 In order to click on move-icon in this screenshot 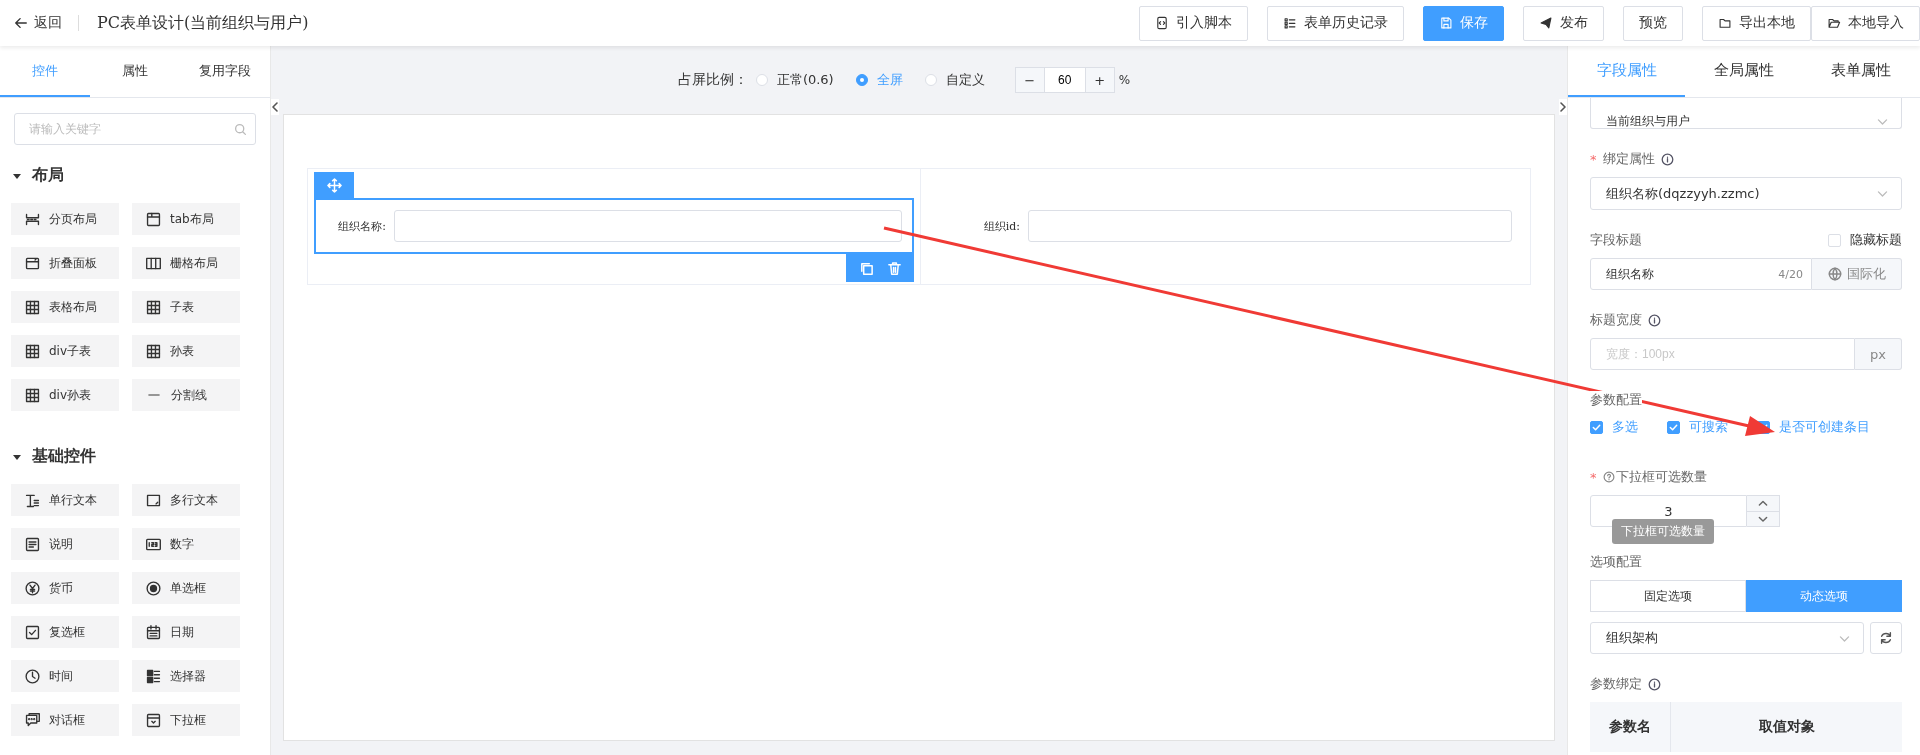, I will do `click(334, 185)`.